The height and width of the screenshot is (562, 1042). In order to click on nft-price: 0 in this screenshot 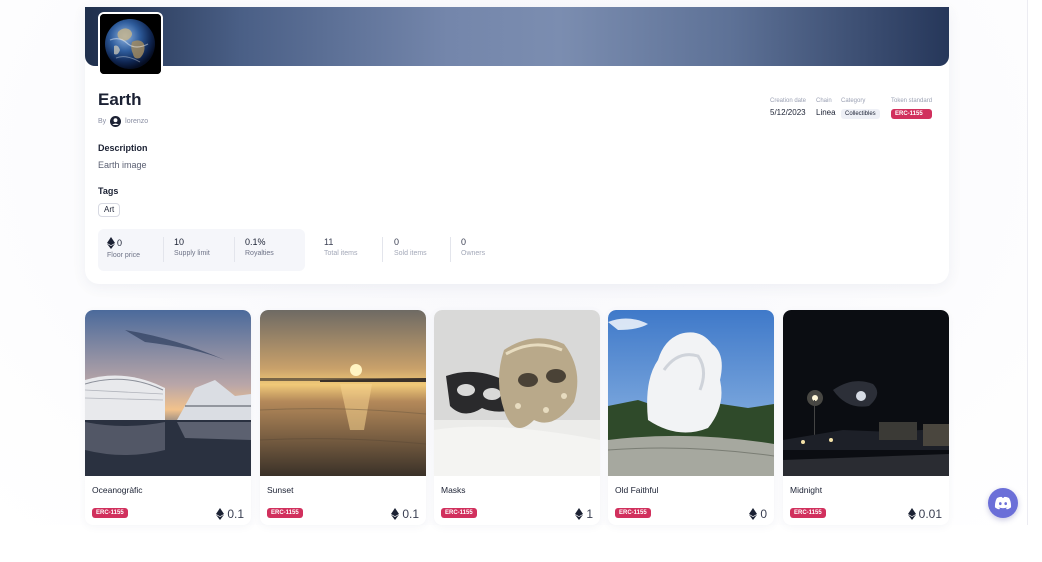, I will do `click(758, 514)`.